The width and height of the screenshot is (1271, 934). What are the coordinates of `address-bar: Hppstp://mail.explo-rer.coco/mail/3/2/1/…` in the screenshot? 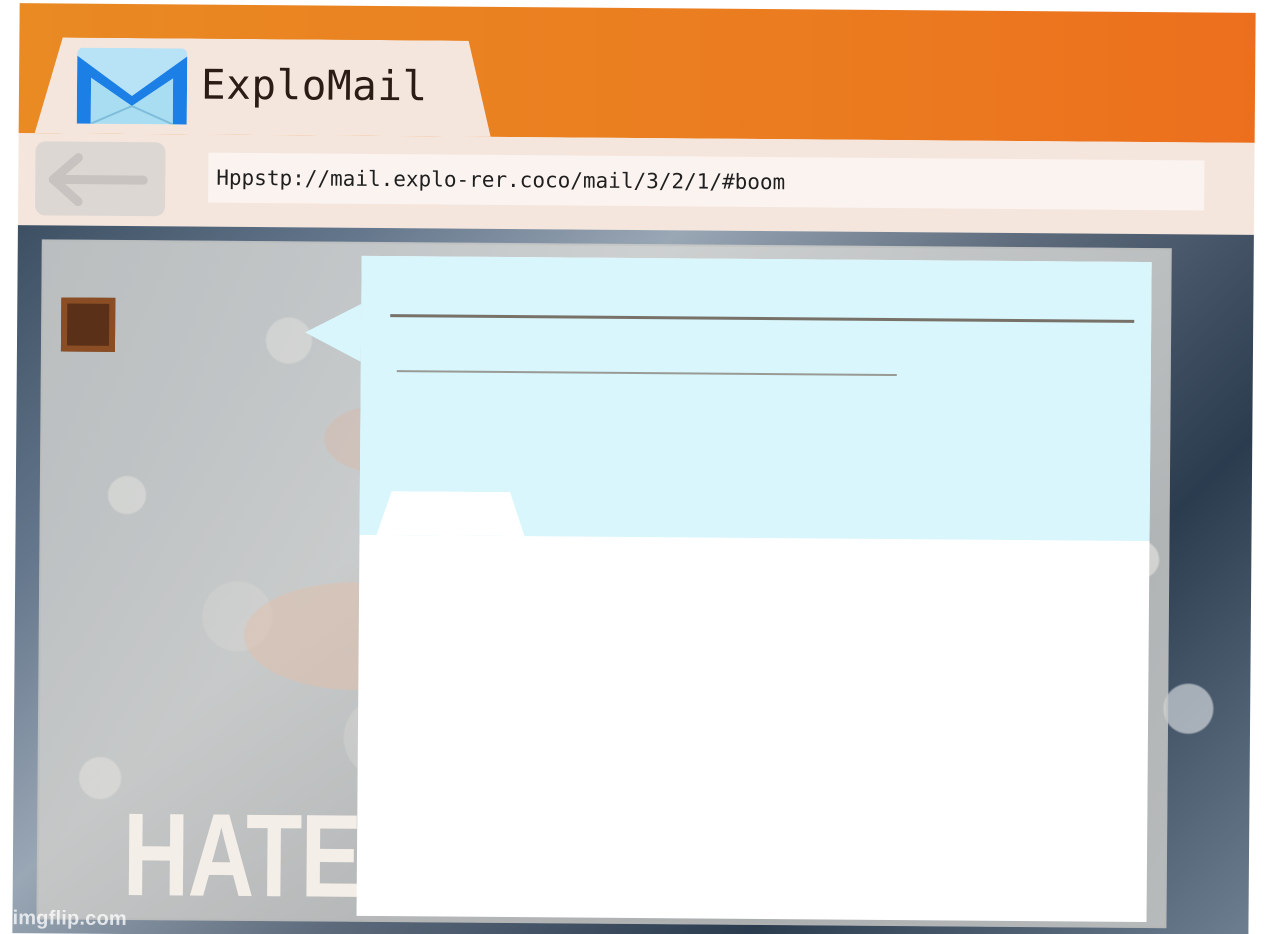 It's located at (706, 181).